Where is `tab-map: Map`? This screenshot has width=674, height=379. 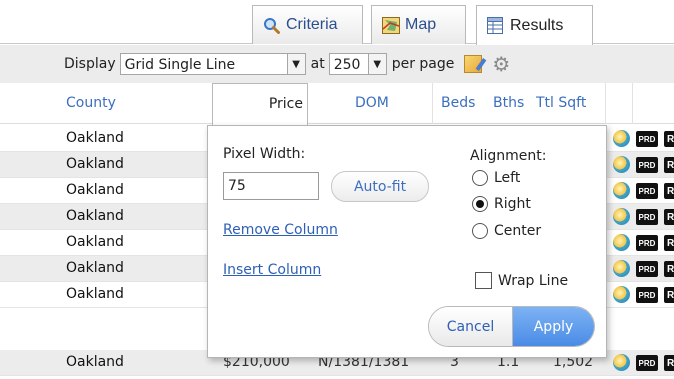 tab-map: Map is located at coordinates (418, 24).